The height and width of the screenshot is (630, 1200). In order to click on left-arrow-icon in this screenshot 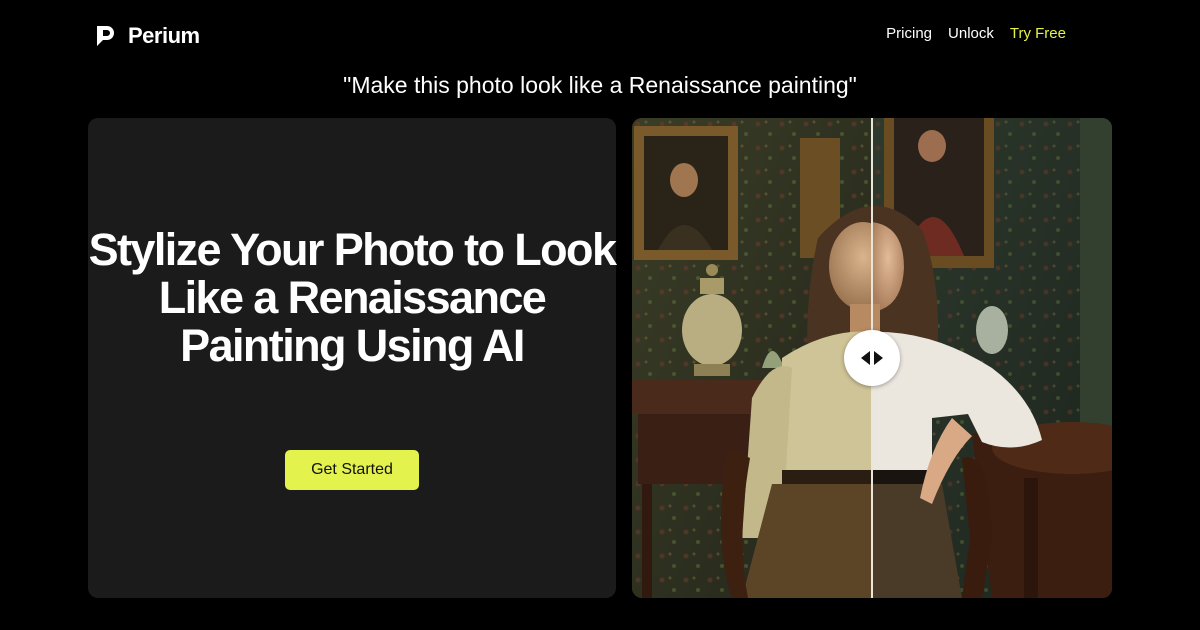, I will do `click(865, 358)`.